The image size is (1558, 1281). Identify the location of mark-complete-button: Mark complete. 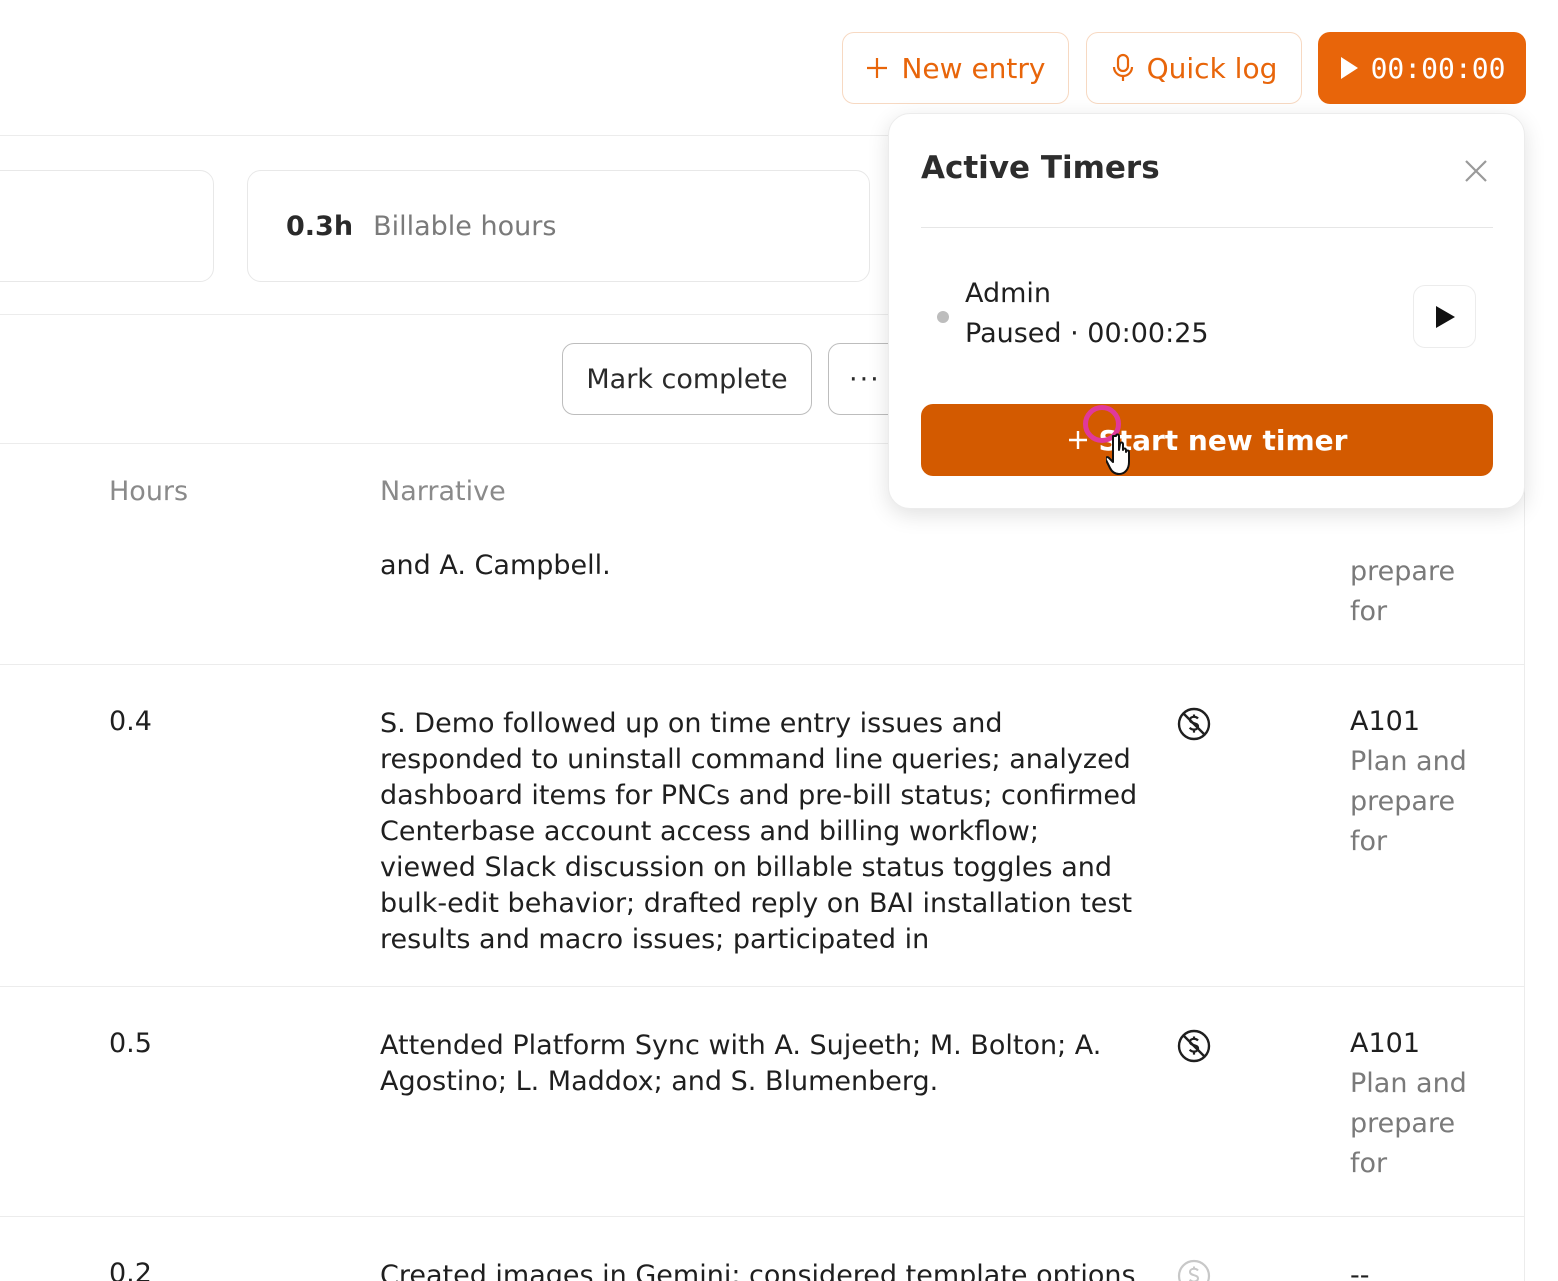
(687, 379).